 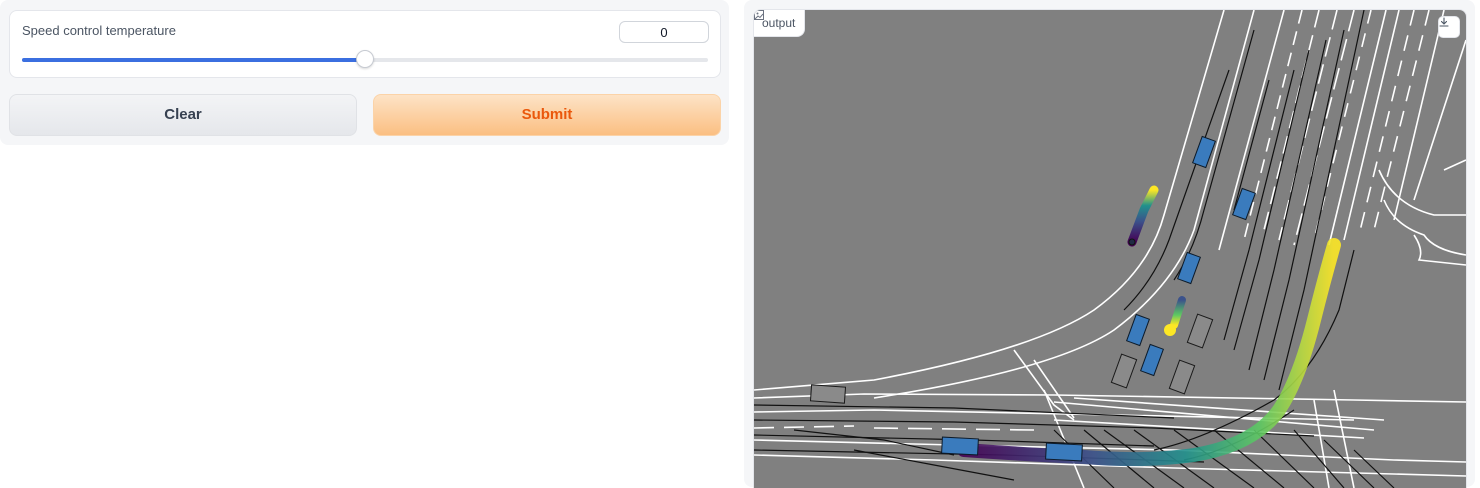 I want to click on slider-track, so click(x=365, y=59).